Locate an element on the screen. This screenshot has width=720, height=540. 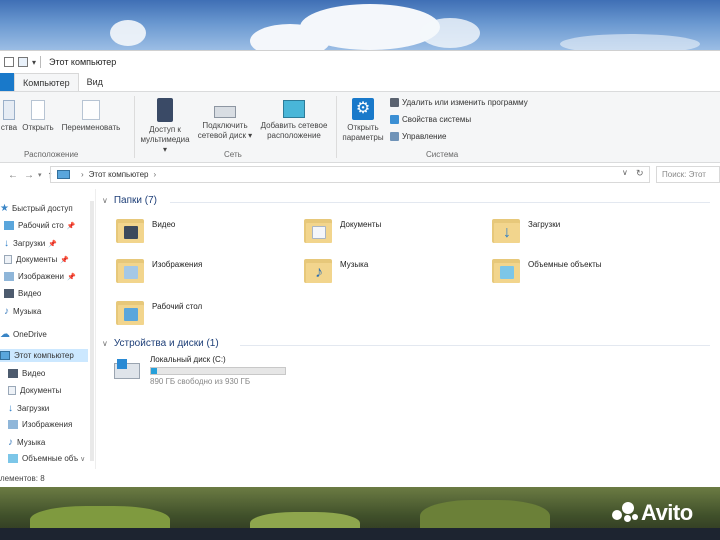
sidebar-item-pc-documents: Документы is located at coordinates (34, 390).